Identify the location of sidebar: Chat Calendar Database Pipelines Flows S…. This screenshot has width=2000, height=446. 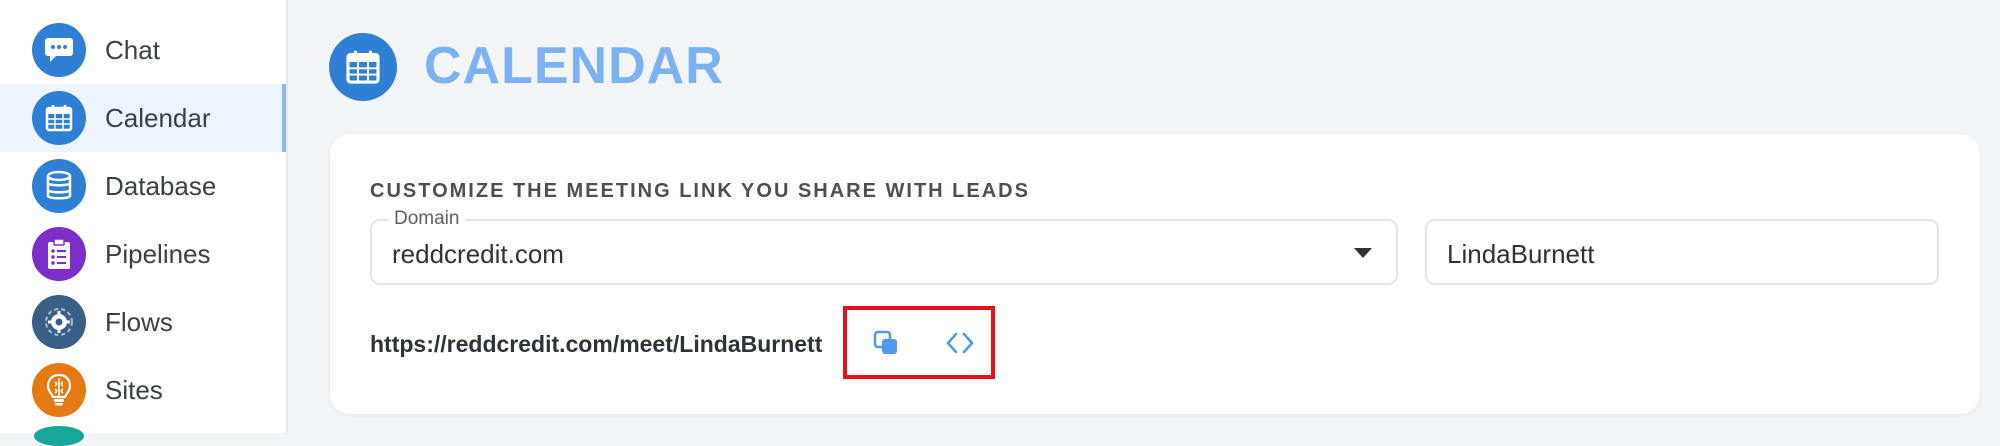
(144, 223).